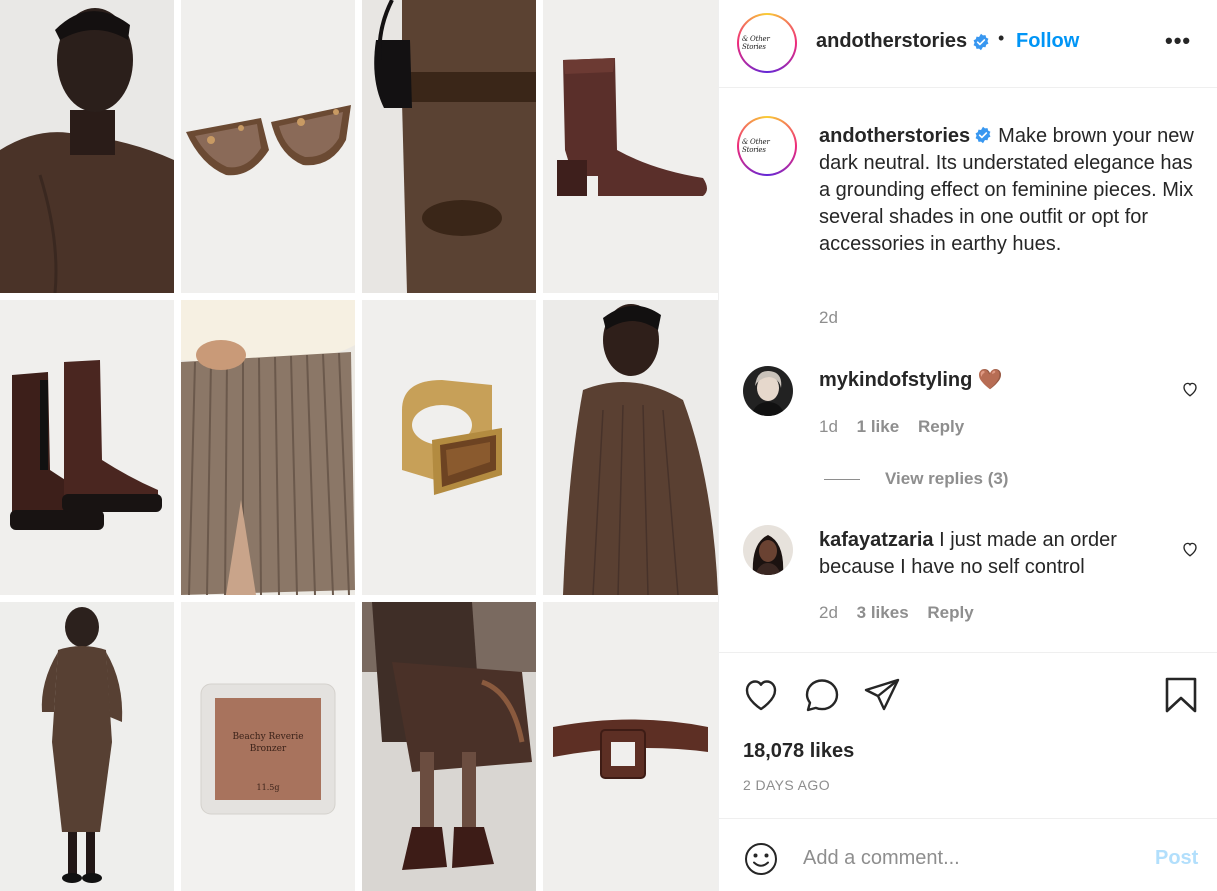 The width and height of the screenshot is (1217, 891). What do you see at coordinates (878, 426) in the screenshot?
I see `comment-likes-count: 1 like` at bounding box center [878, 426].